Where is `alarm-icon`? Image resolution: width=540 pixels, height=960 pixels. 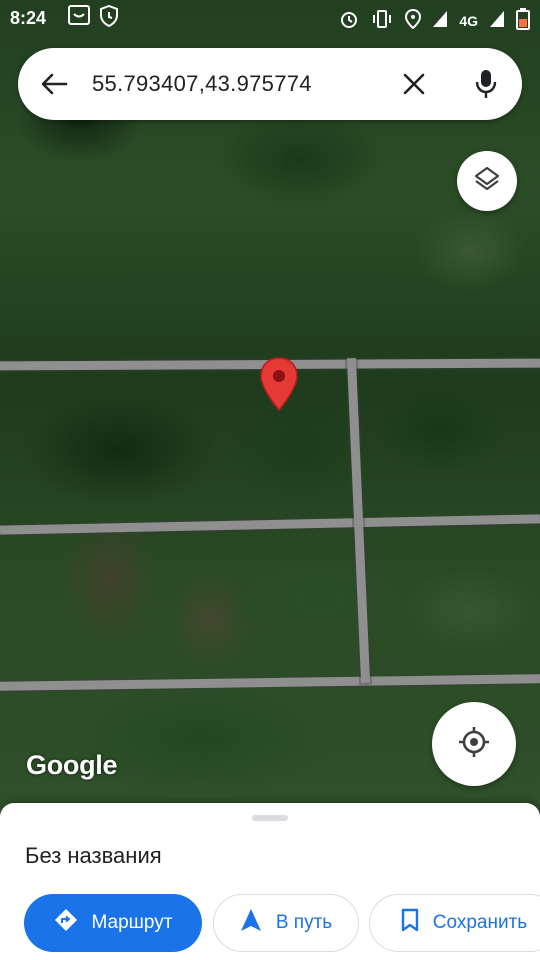 alarm-icon is located at coordinates (349, 20).